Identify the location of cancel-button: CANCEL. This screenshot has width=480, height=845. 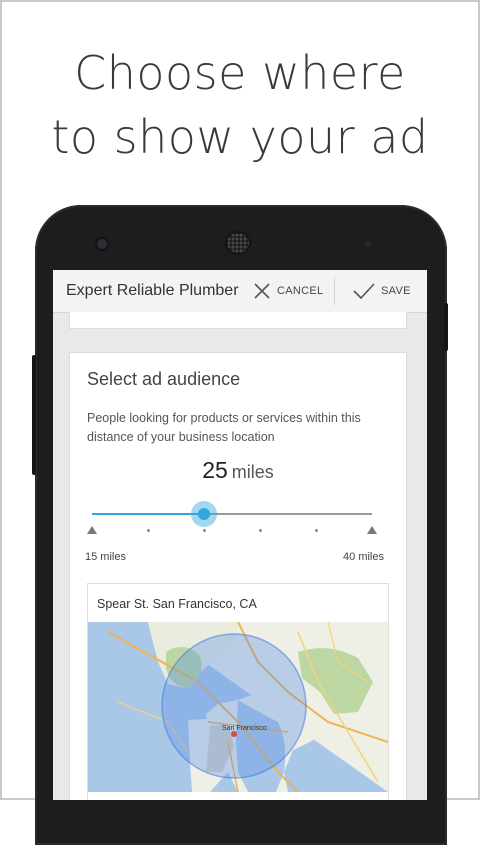
(288, 291).